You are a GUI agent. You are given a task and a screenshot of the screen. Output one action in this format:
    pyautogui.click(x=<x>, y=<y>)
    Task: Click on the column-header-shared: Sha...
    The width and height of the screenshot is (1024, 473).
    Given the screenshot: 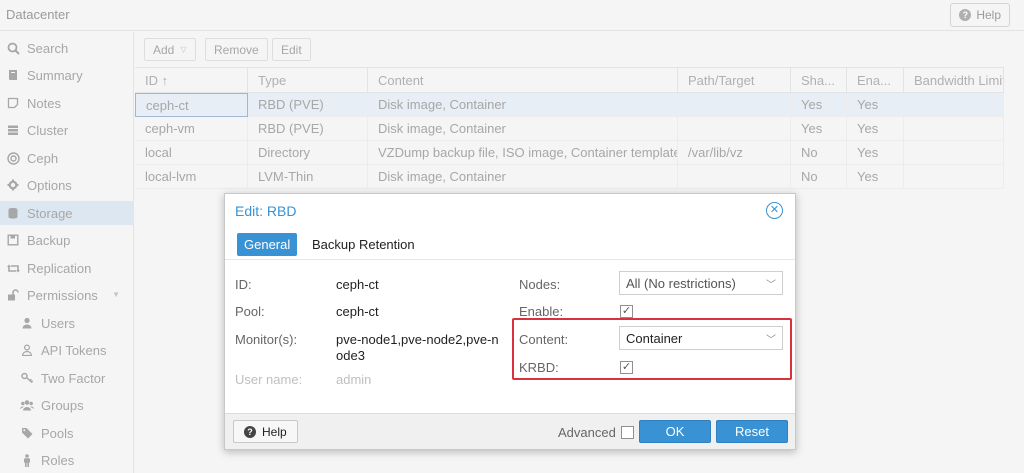 What is the action you would take?
    pyautogui.click(x=819, y=81)
    